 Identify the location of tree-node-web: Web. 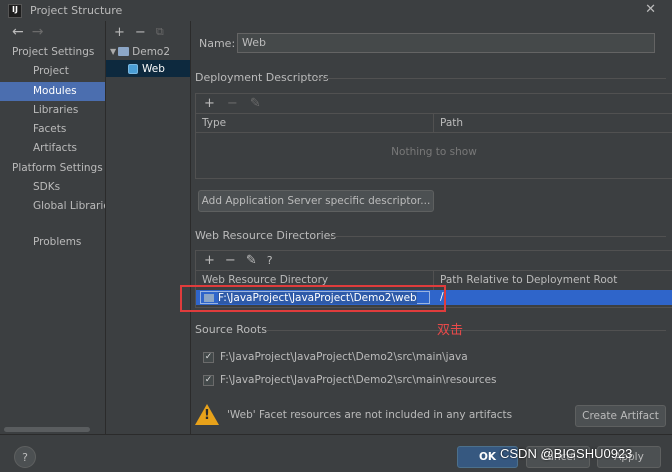
(148, 68).